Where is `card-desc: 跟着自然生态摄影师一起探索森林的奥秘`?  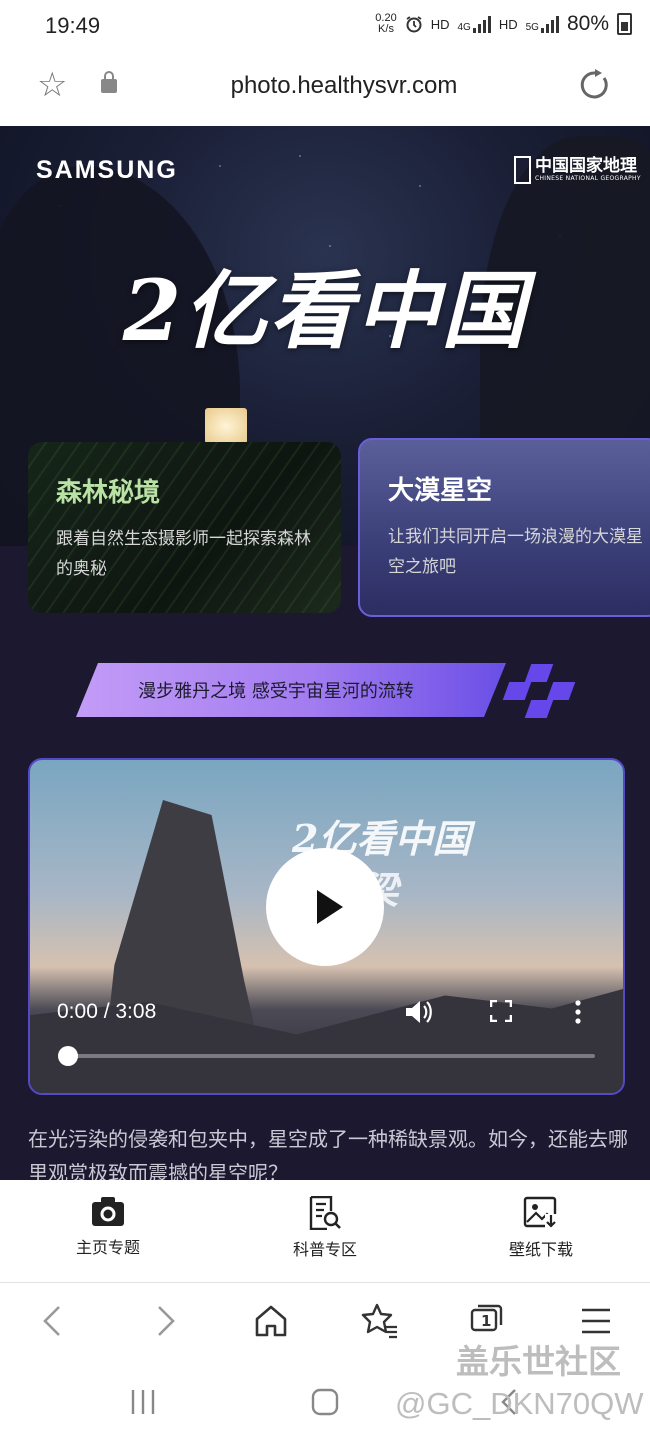
card-desc: 跟着自然生态摄影师一起探索森林的奥秘 is located at coordinates (183, 554).